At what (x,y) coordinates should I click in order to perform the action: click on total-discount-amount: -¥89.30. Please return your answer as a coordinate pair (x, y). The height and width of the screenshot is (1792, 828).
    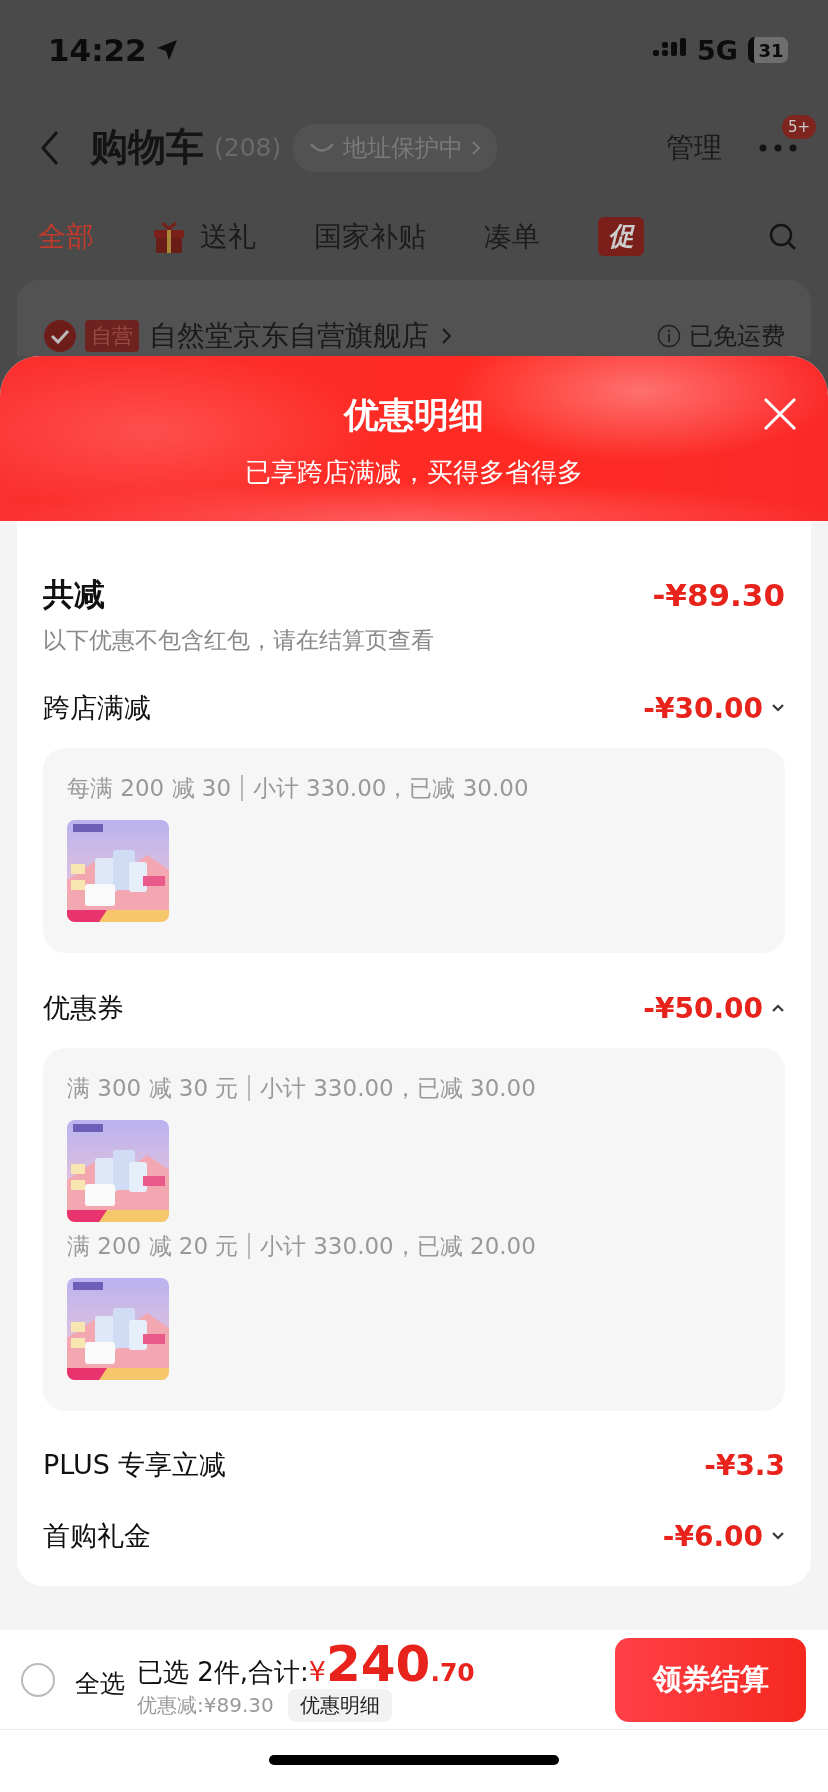
    Looking at the image, I should click on (718, 595).